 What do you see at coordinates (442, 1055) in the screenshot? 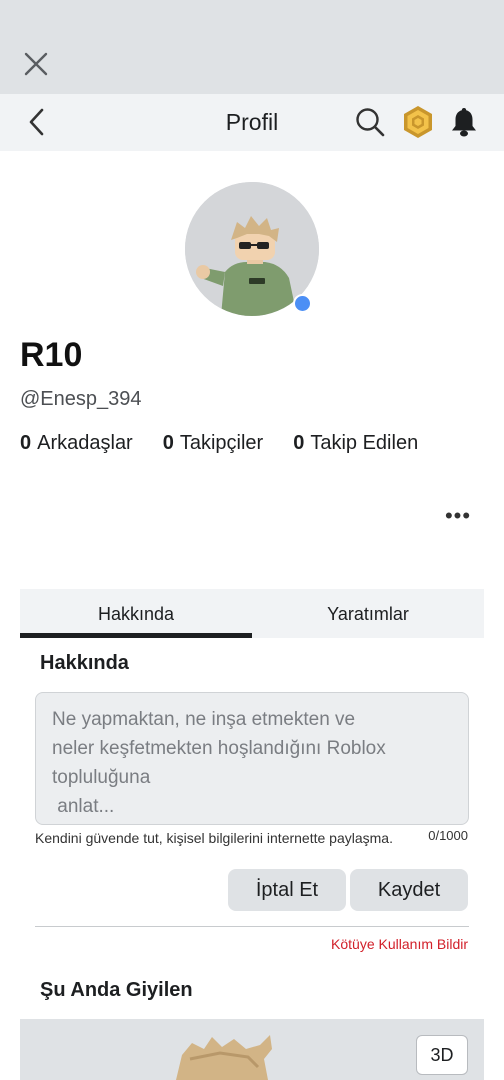
I see `view-3d-button: 3D` at bounding box center [442, 1055].